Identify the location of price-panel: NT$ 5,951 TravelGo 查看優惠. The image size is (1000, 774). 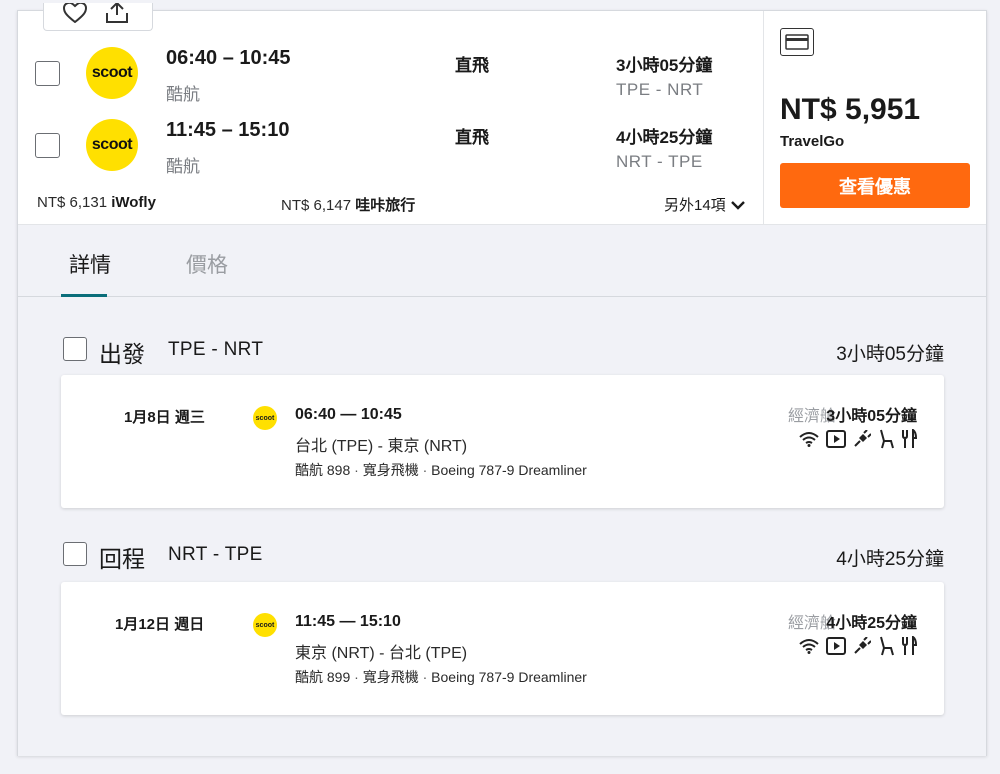
(875, 117).